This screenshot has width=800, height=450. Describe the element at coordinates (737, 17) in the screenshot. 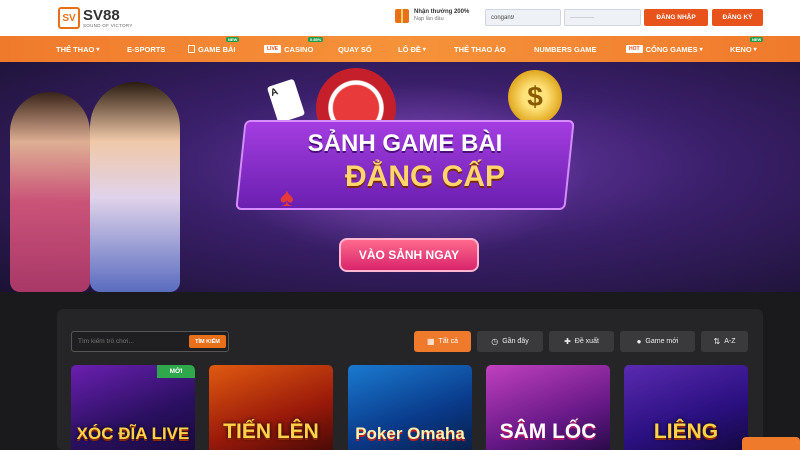

I see `register-button: ĐĂNG KÝ` at that location.